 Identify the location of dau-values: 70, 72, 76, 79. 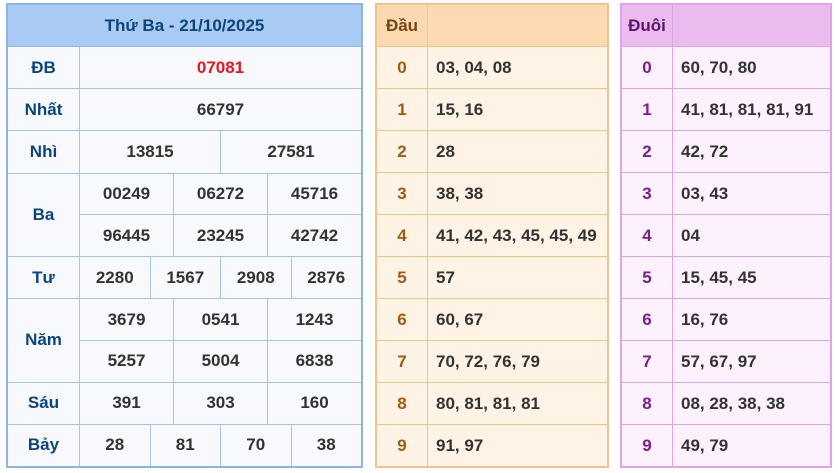
(488, 361).